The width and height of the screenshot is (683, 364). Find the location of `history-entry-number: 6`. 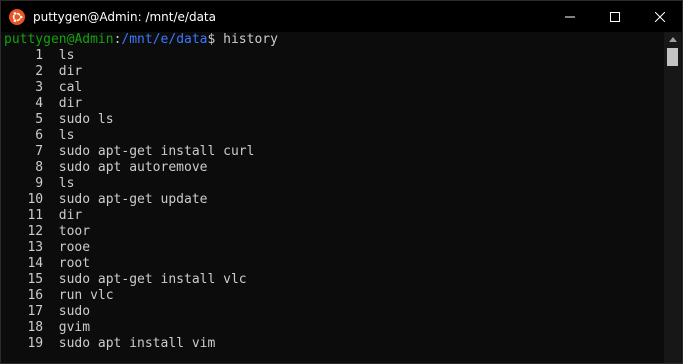

history-entry-number: 6 is located at coordinates (39, 135).